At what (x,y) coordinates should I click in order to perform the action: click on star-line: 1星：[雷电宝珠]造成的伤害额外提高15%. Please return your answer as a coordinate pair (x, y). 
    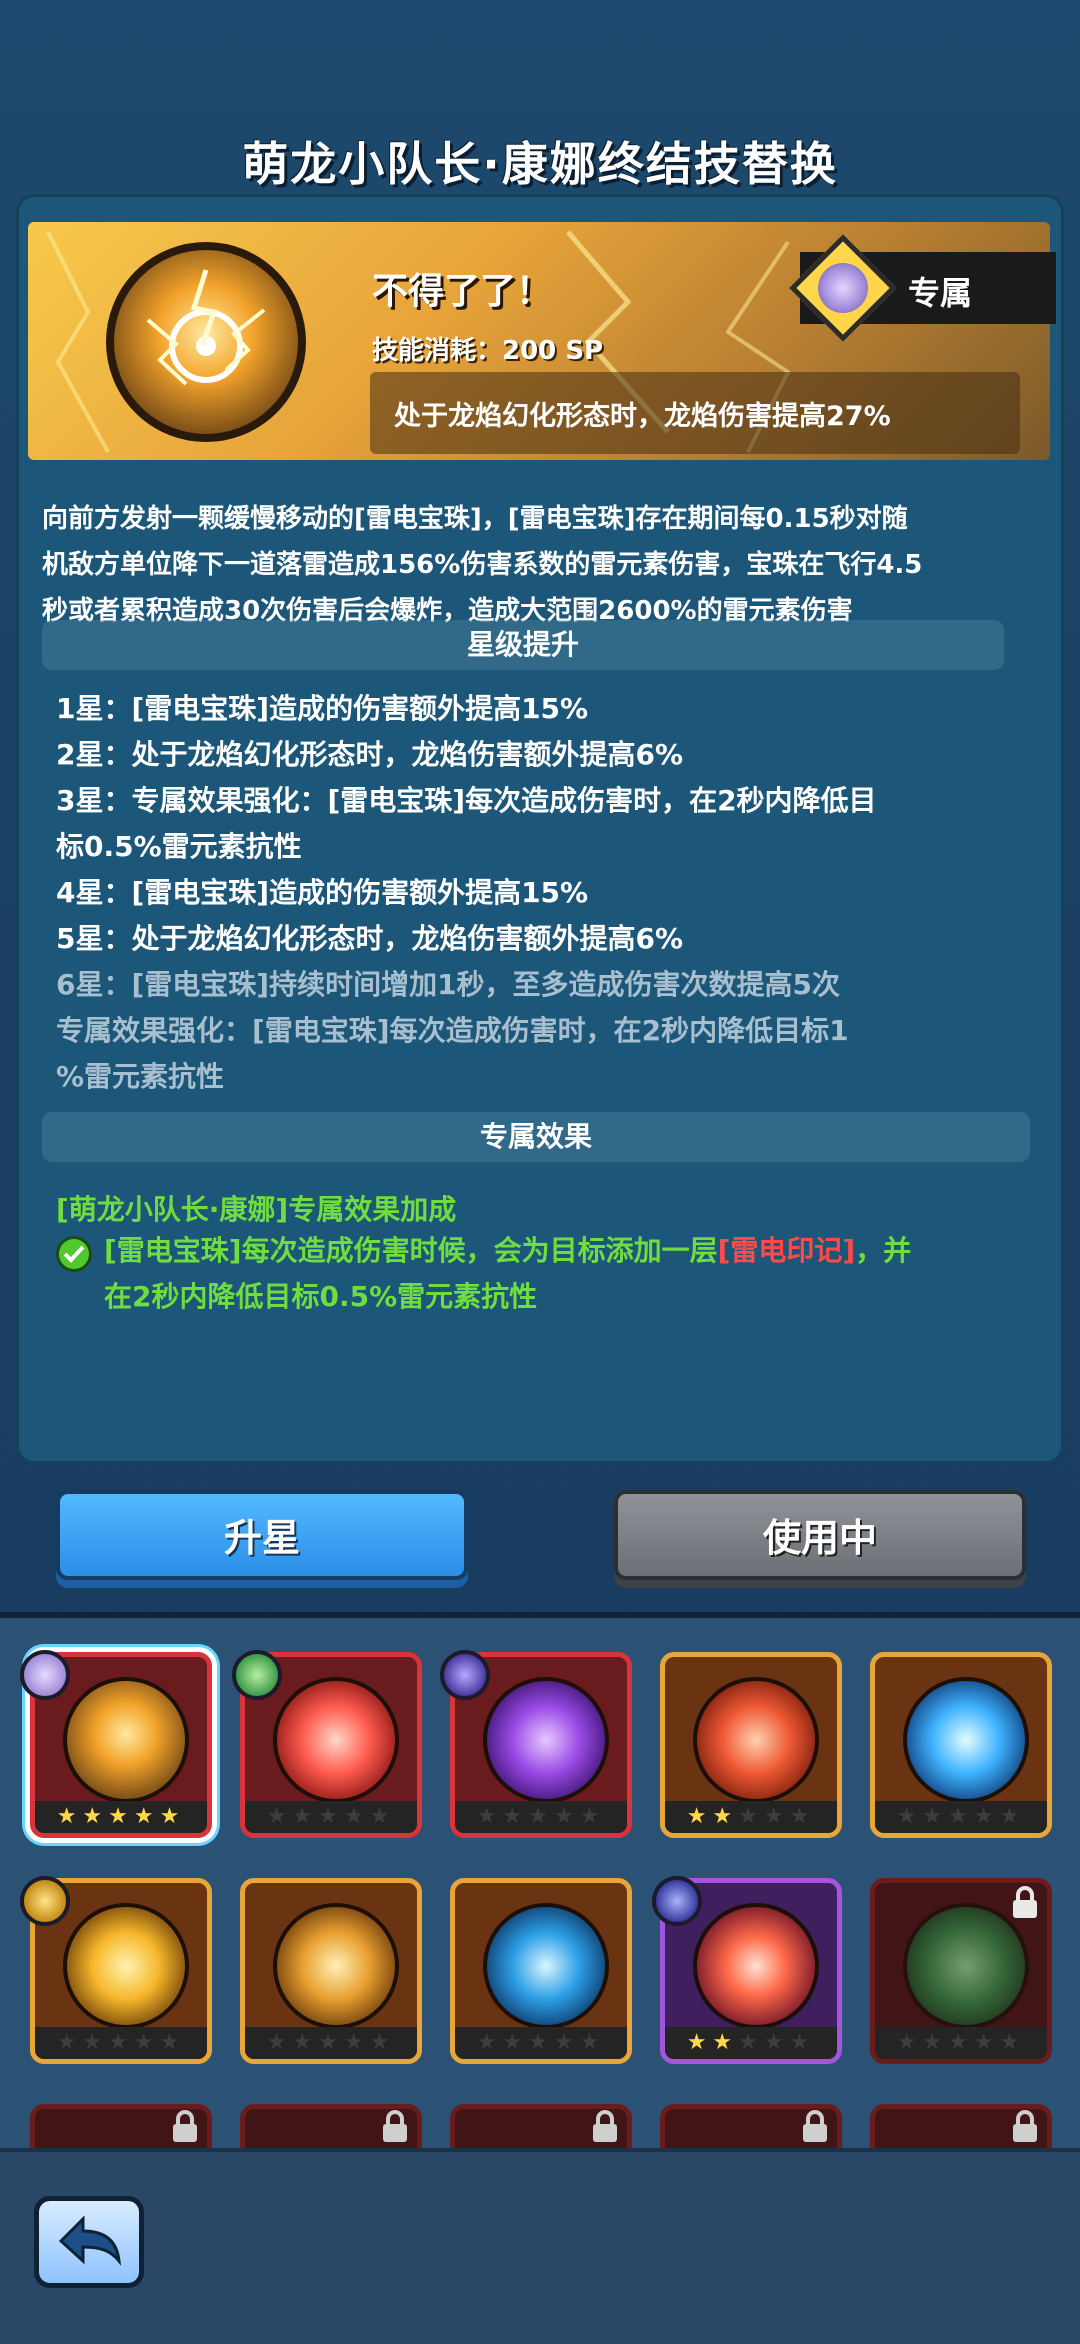
    Looking at the image, I should click on (322, 708).